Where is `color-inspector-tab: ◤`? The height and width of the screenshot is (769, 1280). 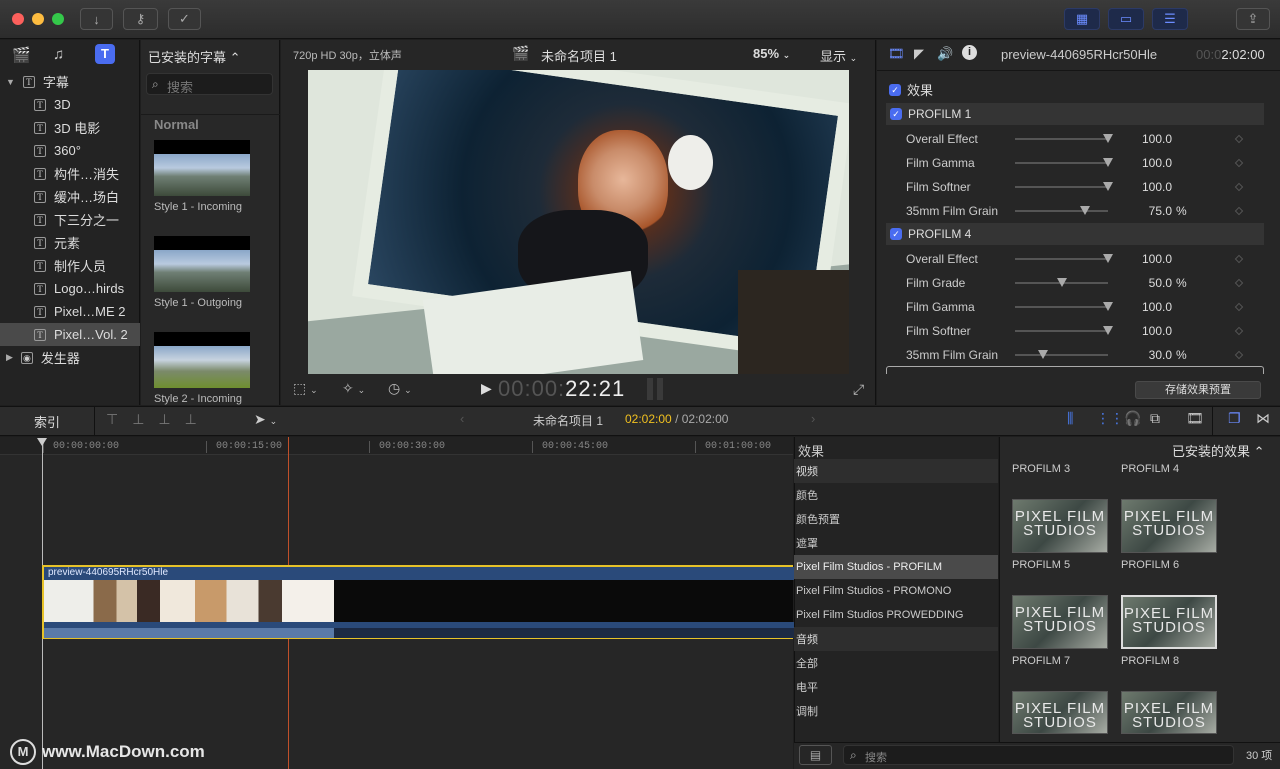 color-inspector-tab: ◤ is located at coordinates (919, 54).